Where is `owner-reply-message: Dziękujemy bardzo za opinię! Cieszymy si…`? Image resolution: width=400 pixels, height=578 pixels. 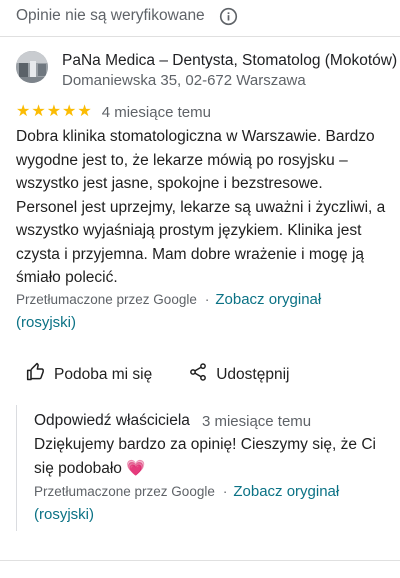
owner-reply-message: Dziękujemy bardzo za opinię! Cieszymy si… is located at coordinates (205, 456).